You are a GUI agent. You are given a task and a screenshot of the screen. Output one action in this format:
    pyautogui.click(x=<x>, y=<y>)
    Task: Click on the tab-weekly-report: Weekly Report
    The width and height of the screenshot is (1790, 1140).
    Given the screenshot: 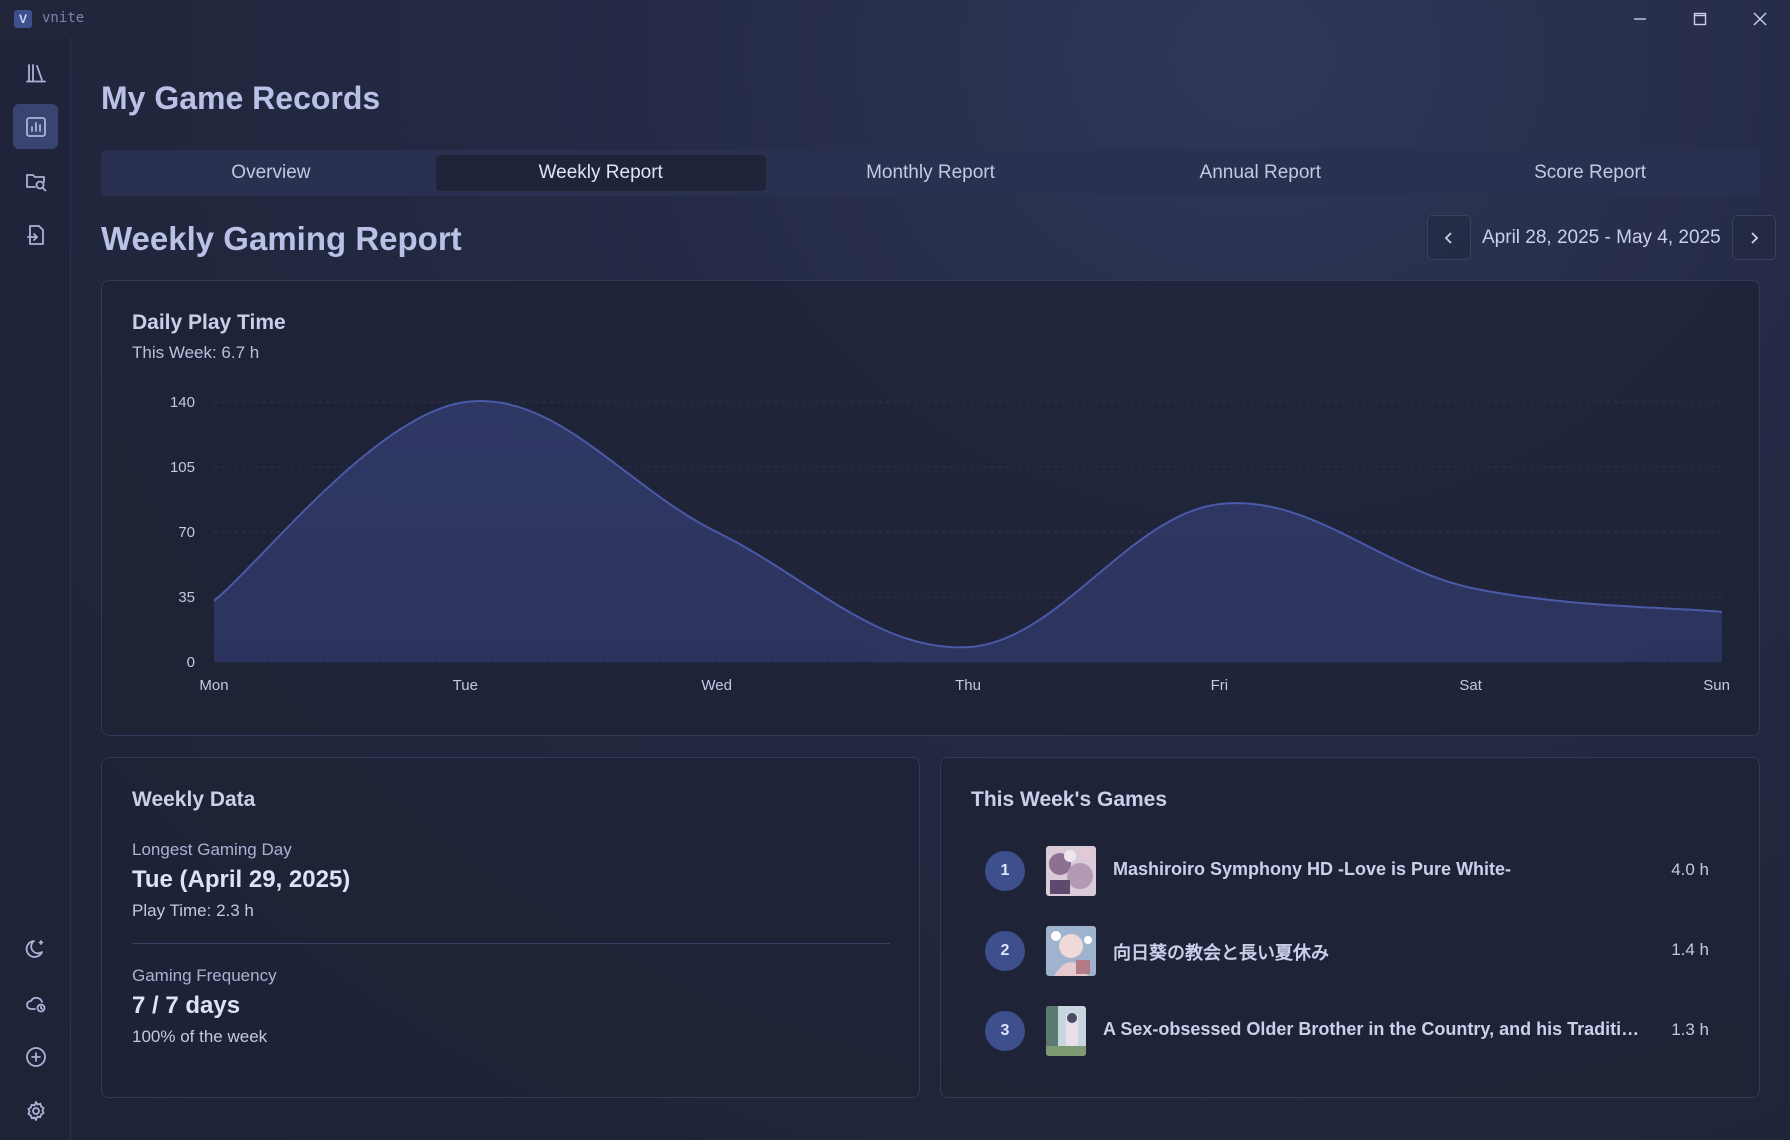 What is the action you would take?
    pyautogui.click(x=600, y=173)
    